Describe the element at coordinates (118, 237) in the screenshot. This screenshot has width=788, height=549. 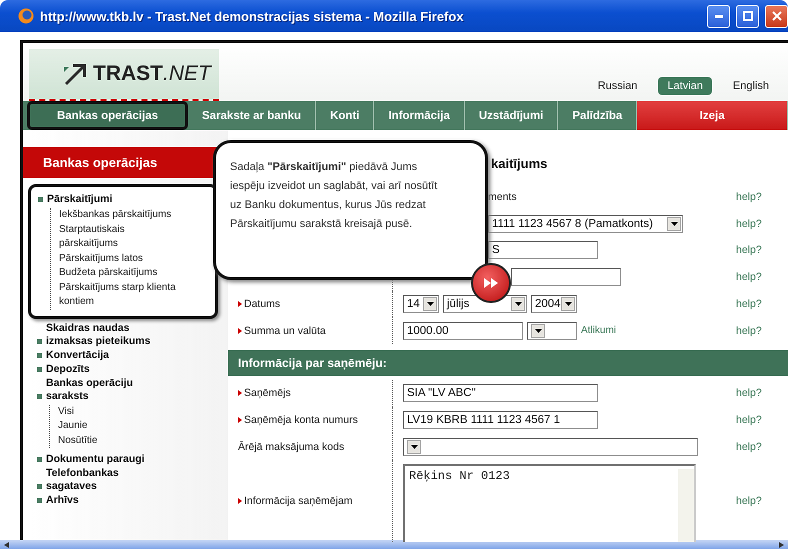
I see `submenu-item: Starptautiskais pārskaitījums` at that location.